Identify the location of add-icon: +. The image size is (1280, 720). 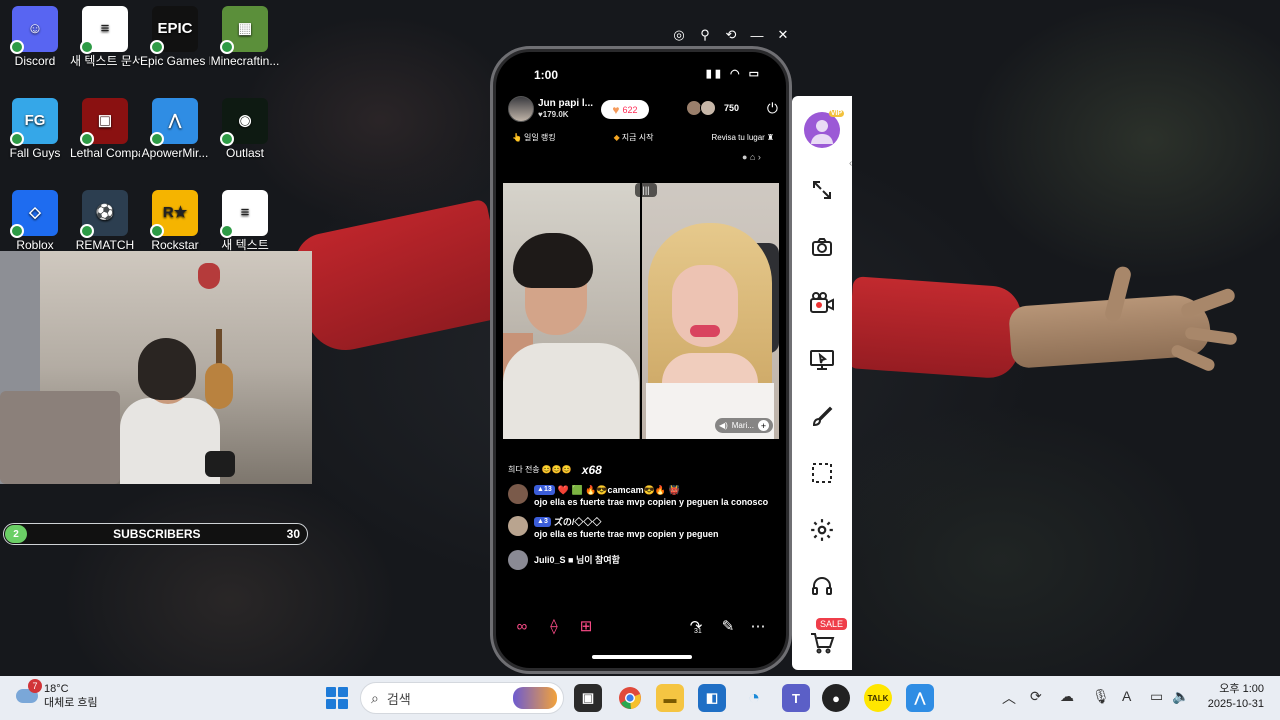
(763, 425).